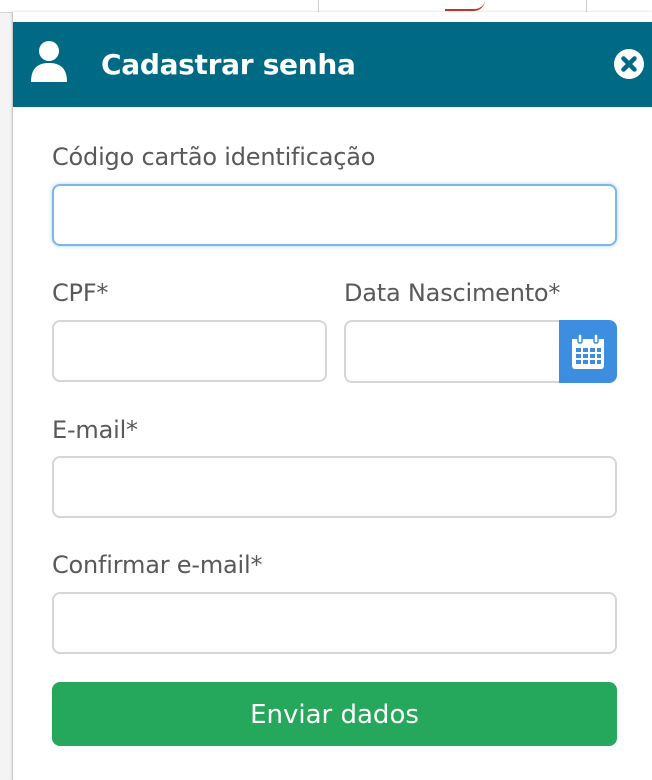 The width and height of the screenshot is (652, 780). I want to click on codigo-cartao-input, so click(334, 215).